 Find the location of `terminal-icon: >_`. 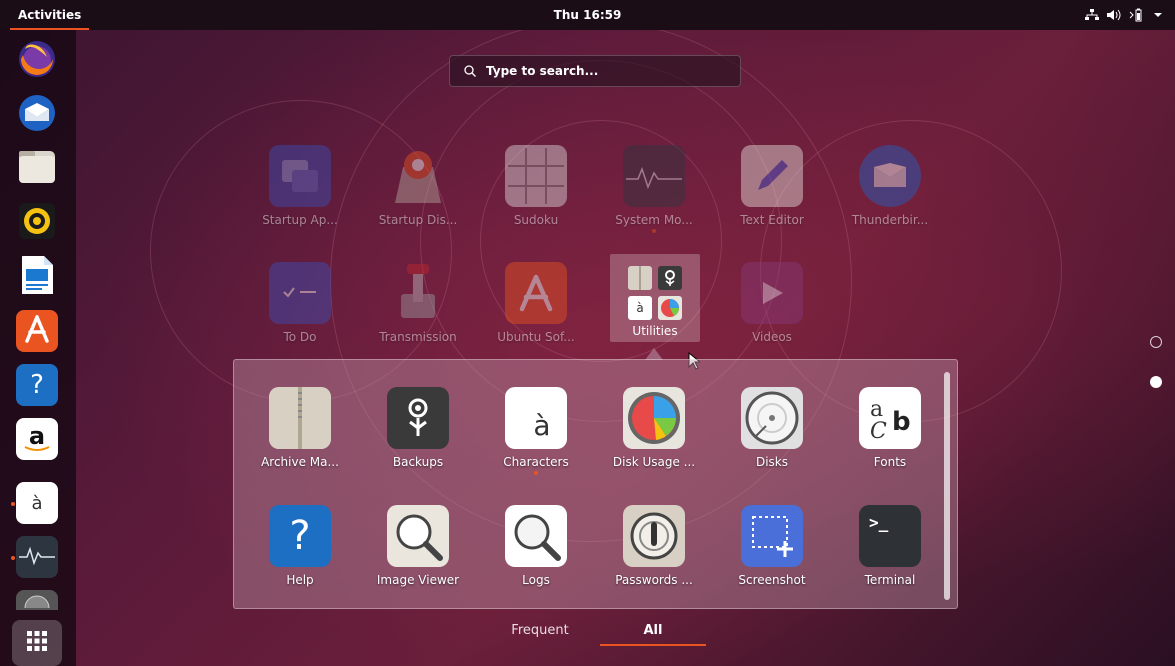

terminal-icon: >_ is located at coordinates (890, 536).